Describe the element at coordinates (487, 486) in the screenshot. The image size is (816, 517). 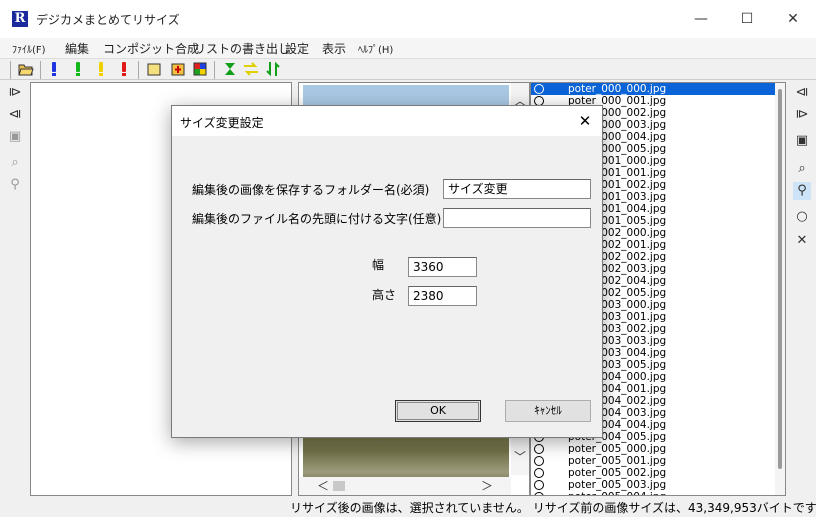
I see `scroll-right-icon: ＞` at that location.